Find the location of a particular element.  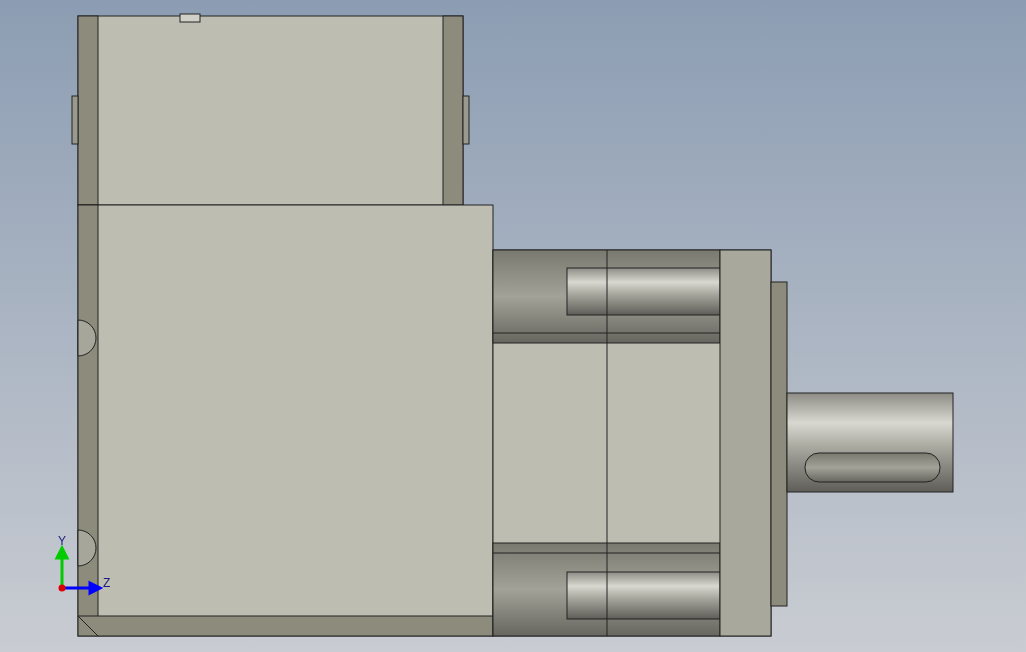

origin-dot is located at coordinates (62, 588).